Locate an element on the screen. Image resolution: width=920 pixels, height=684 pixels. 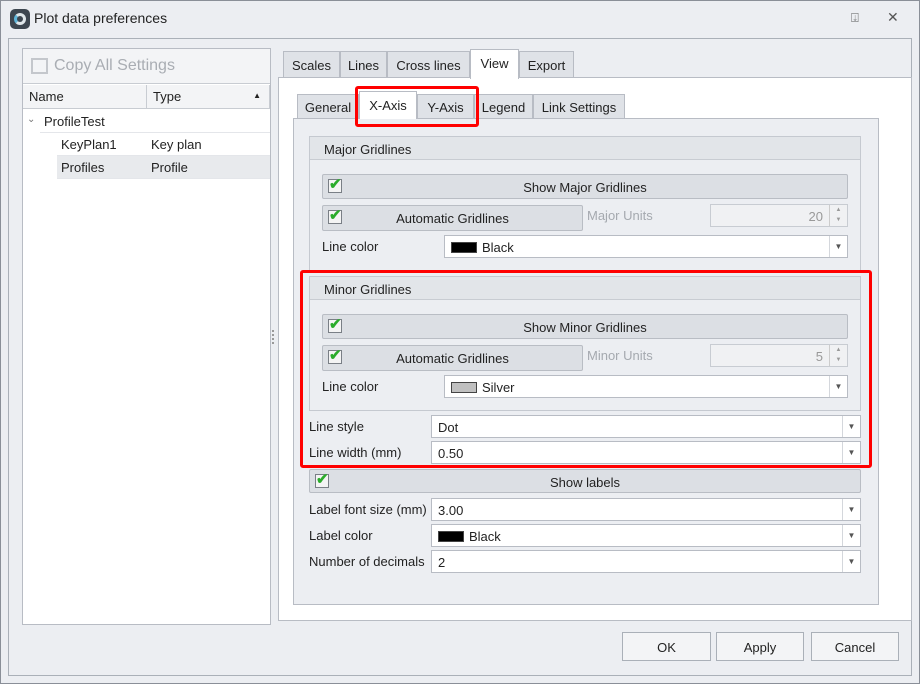
show-labels-toggle: Show labels is located at coordinates (585, 481).